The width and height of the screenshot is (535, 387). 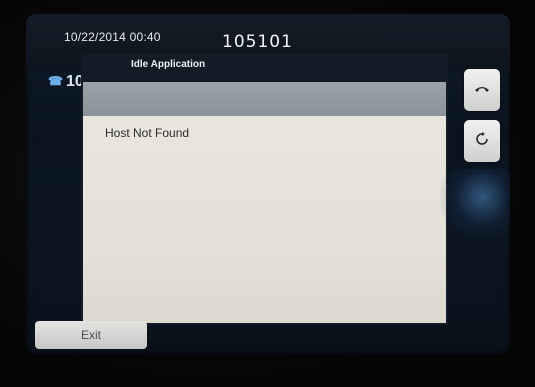 I want to click on refresh-icon, so click(x=482, y=141).